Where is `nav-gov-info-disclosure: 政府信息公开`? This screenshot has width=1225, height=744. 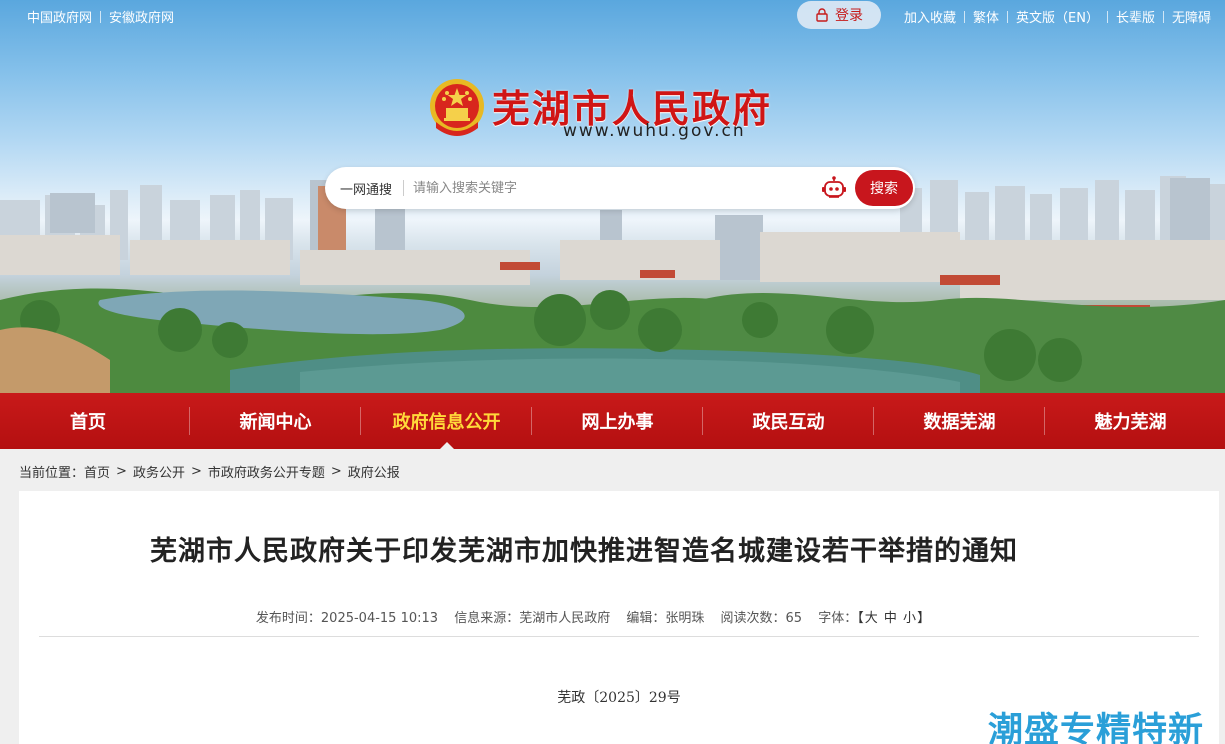
nav-gov-info-disclosure: 政府信息公开 is located at coordinates (446, 421).